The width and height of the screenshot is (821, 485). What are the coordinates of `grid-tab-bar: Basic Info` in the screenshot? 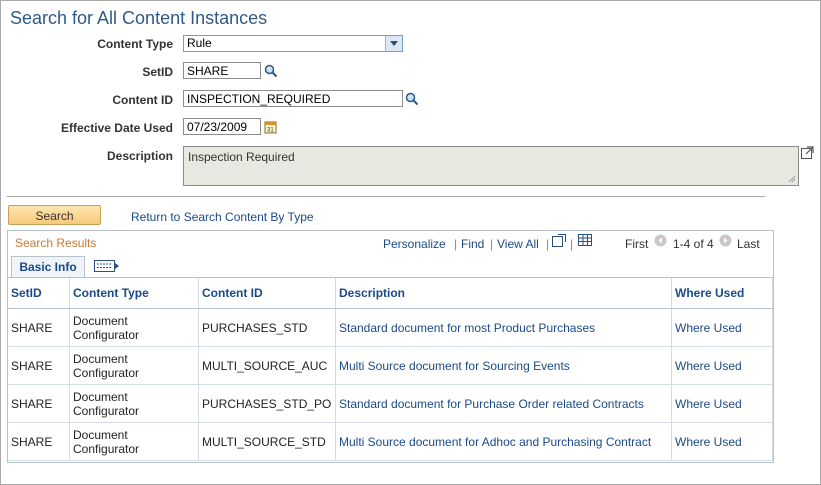 It's located at (390, 266).